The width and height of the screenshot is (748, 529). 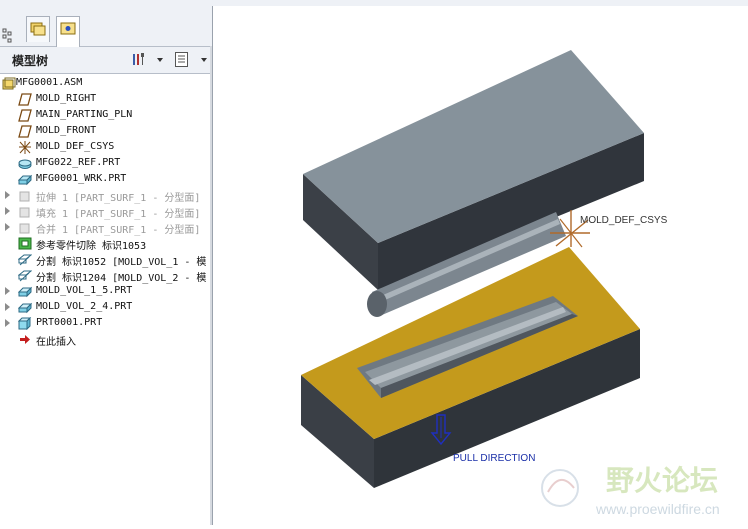 I want to click on navigator-drag-icon, so click(x=8, y=36).